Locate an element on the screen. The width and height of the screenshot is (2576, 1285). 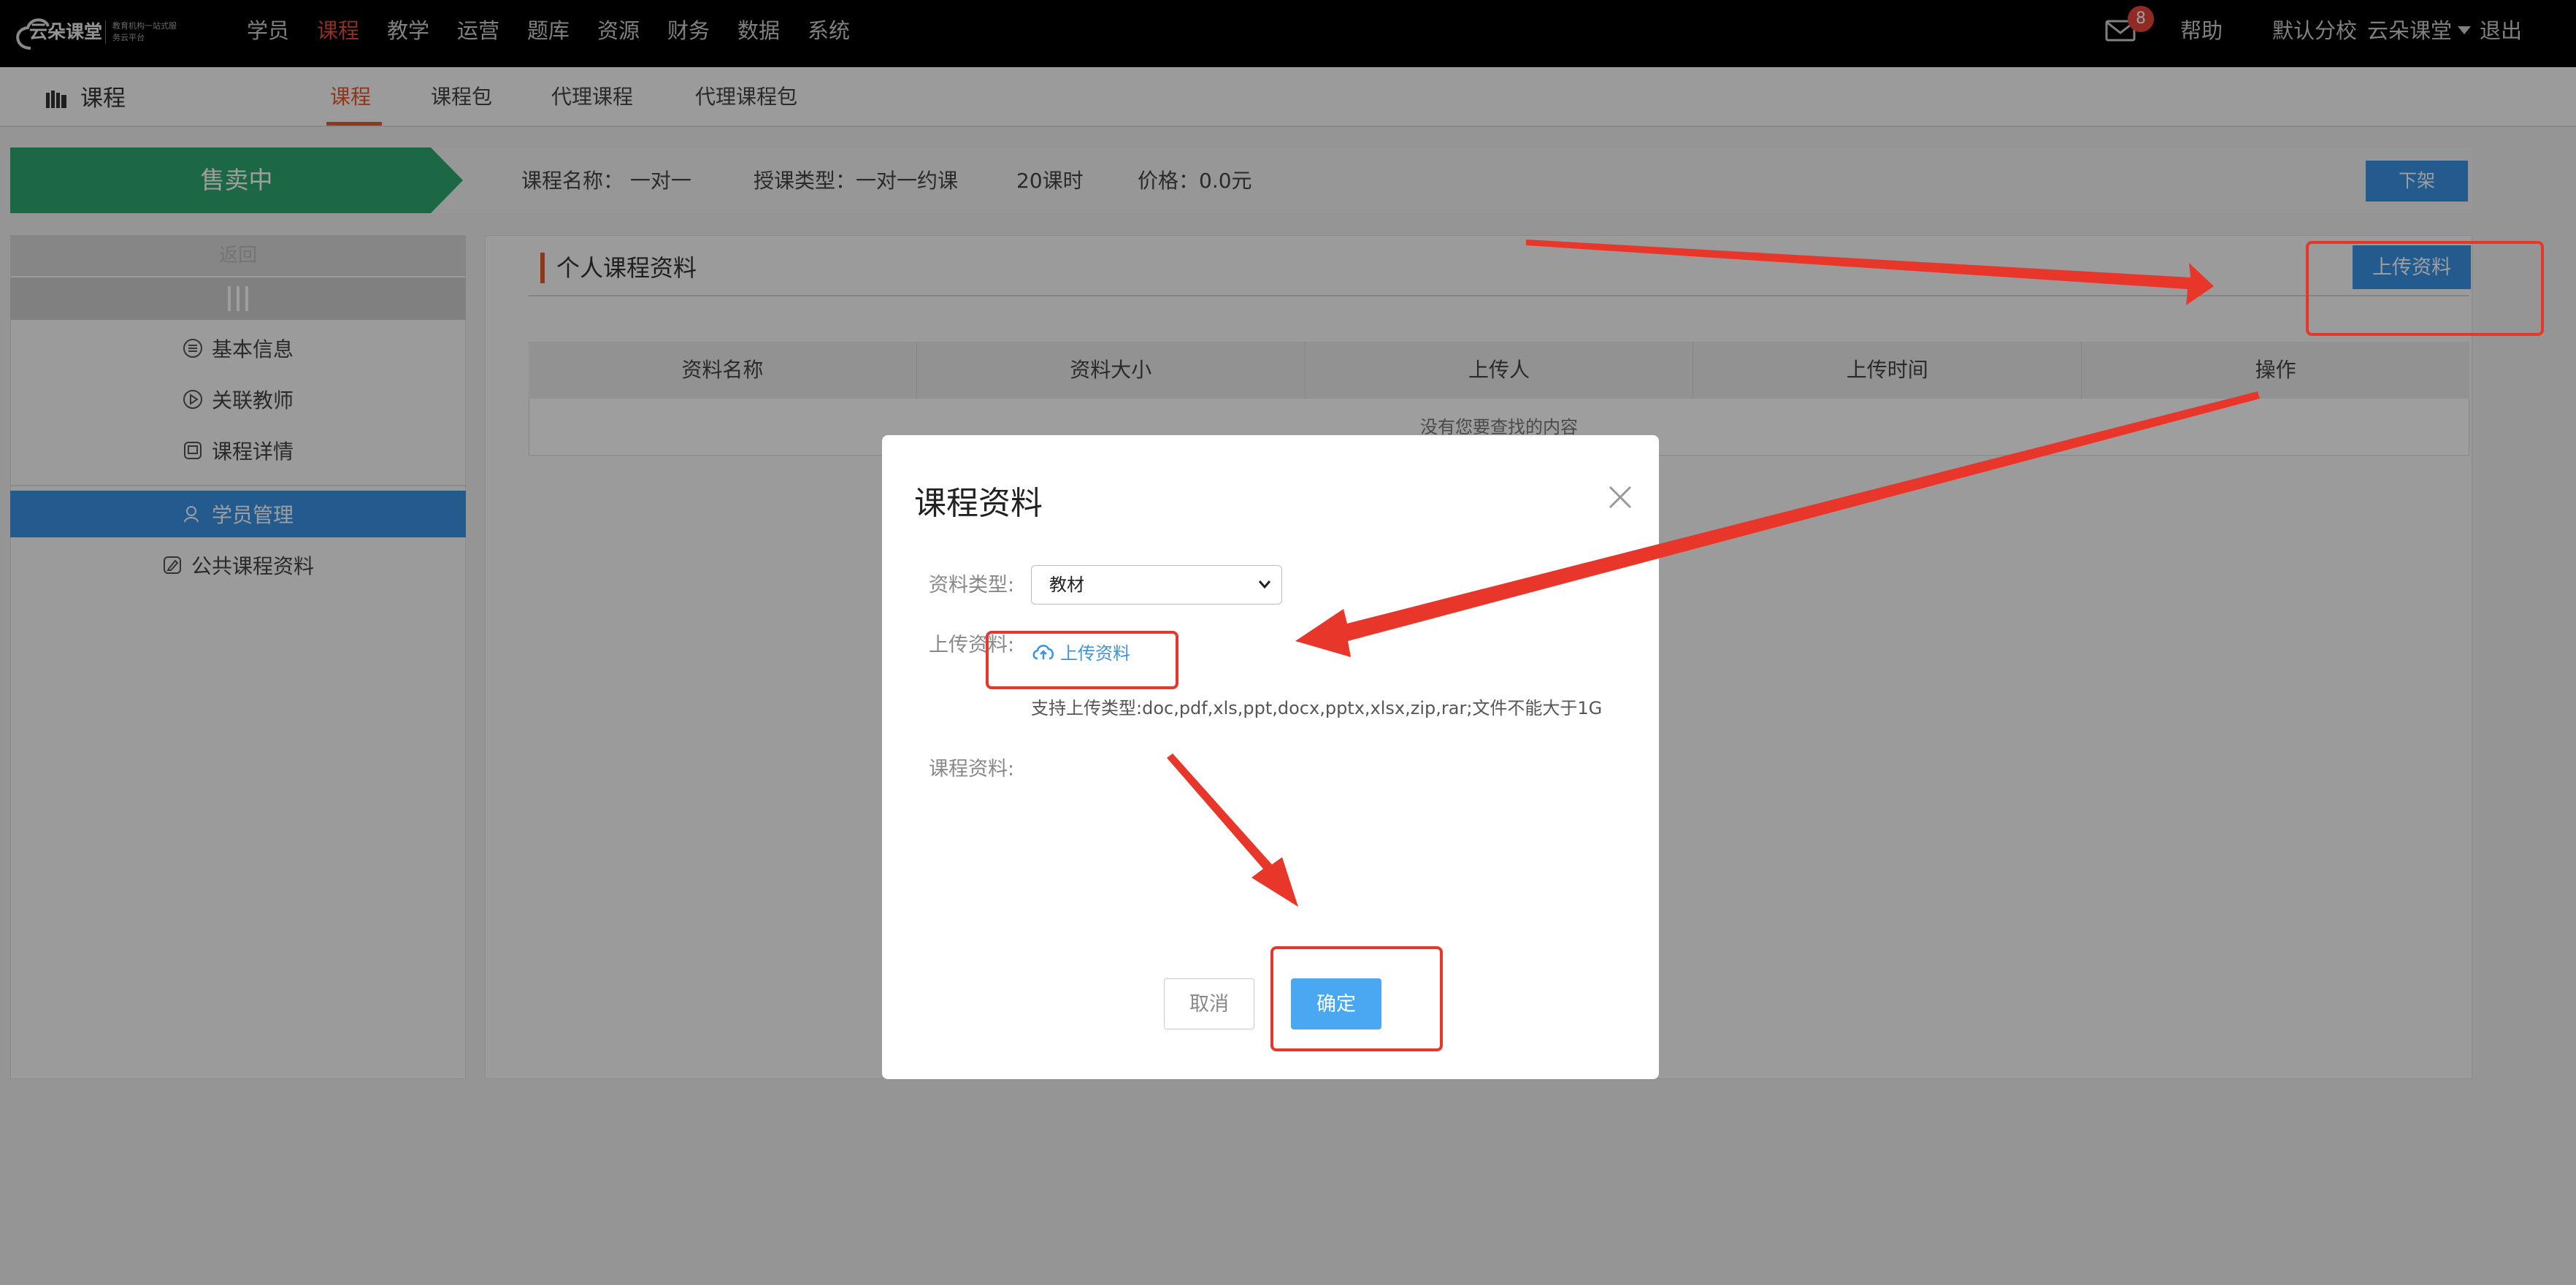
annotation-box-confirm is located at coordinates (1356, 998).